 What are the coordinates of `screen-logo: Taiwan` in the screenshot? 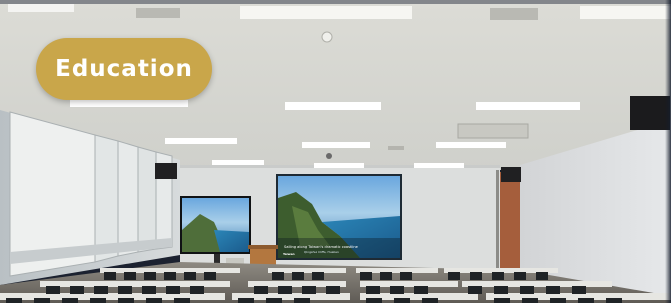 It's located at (289, 254).